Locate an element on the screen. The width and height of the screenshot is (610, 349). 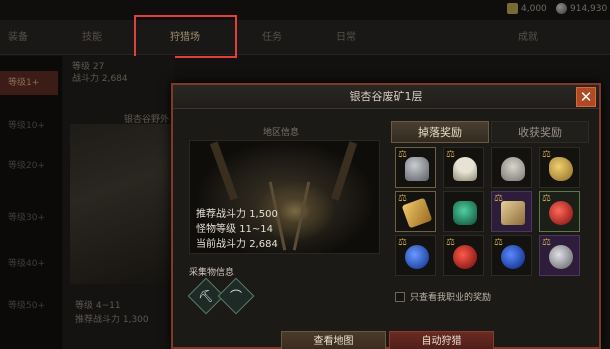
level-menu: 等级1+ 等级10+ 等级20+ 等级30+ 等级40+ 等级50+ is located at coordinates (31, 202).